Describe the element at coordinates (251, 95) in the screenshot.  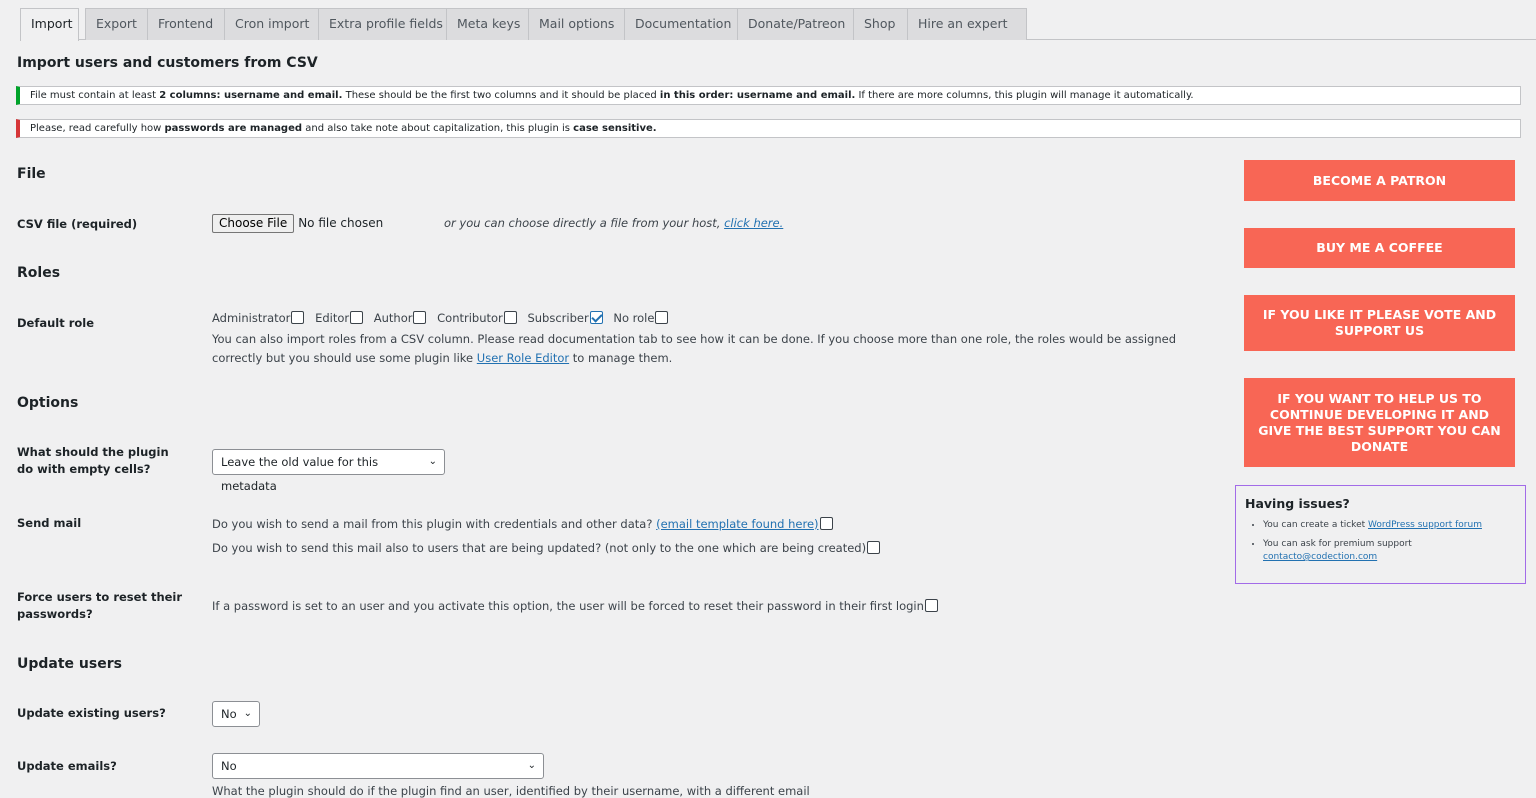
I see `notice-bold: 2 columns: username and email.` at that location.